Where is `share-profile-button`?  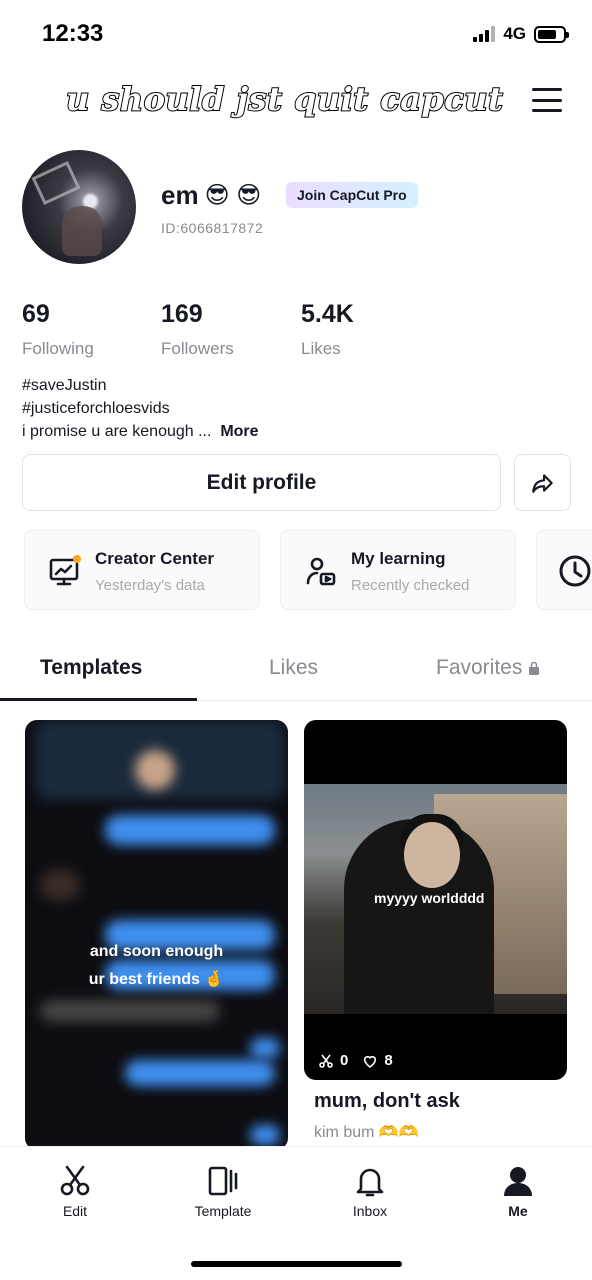
share-profile-button is located at coordinates (542, 482).